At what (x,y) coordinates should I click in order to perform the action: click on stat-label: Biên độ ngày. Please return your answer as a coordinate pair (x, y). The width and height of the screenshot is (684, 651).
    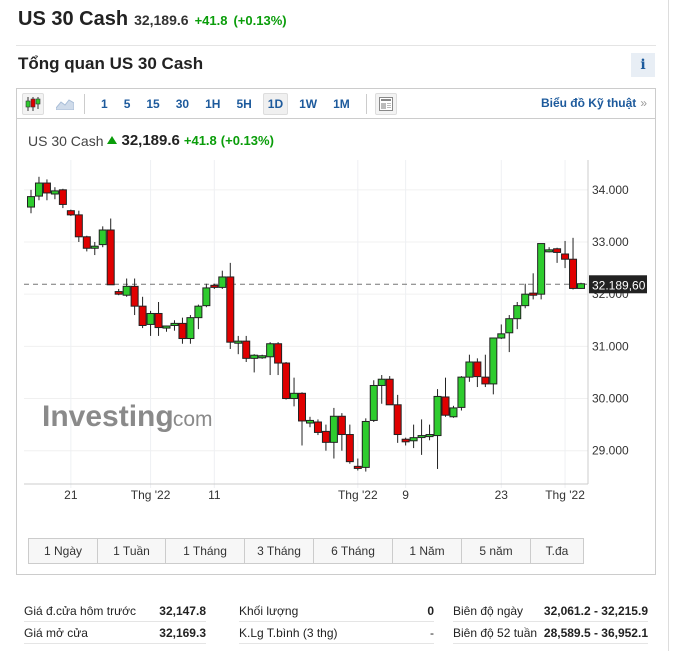
    Looking at the image, I should click on (488, 611).